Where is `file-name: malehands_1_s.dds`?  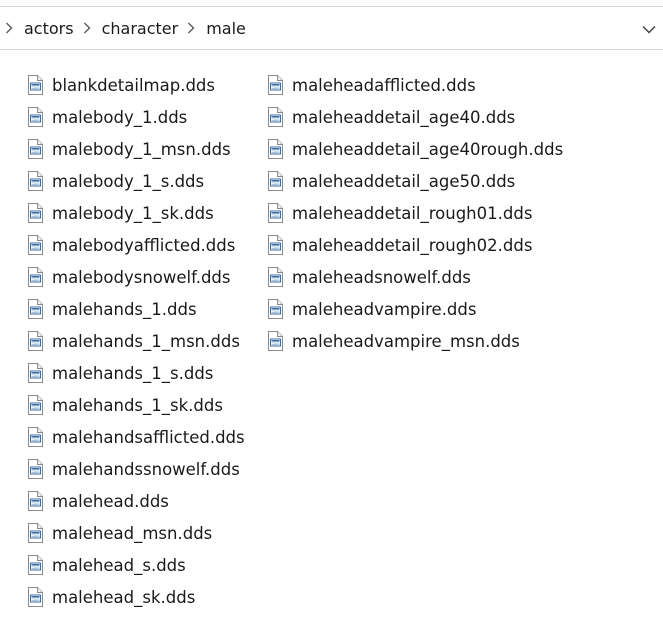 file-name: malehands_1_s.dds is located at coordinates (133, 373).